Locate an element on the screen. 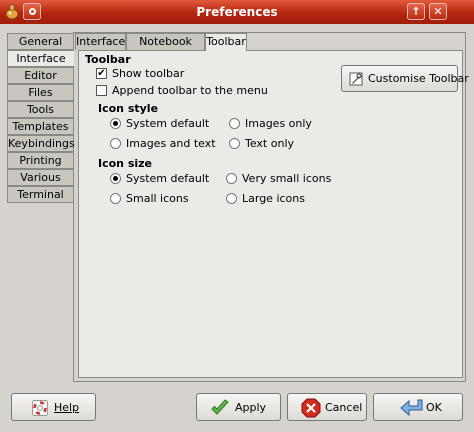 This screenshot has width=474, height=432. help-button: Help is located at coordinates (53, 407).